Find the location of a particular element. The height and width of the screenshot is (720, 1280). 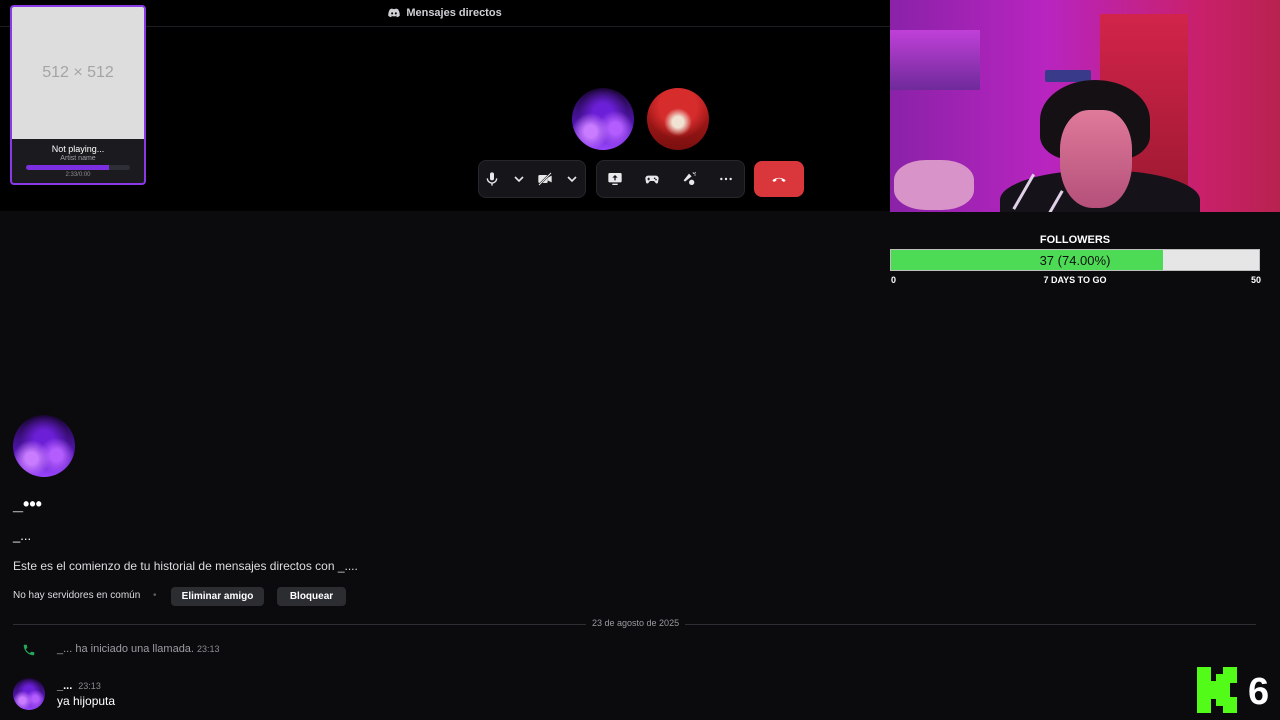

participant-avatar-red is located at coordinates (678, 119).